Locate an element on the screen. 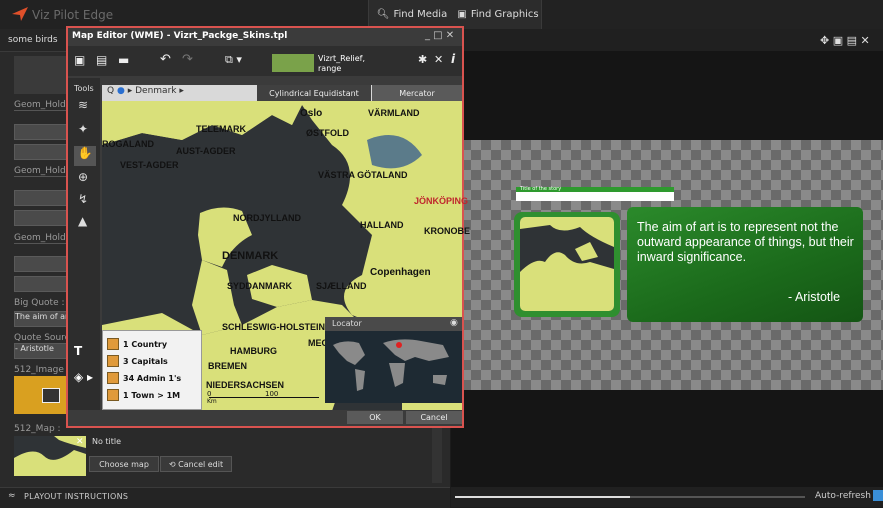 The width and height of the screenshot is (883, 508). map-thumbnail: ✕ is located at coordinates (50, 456).